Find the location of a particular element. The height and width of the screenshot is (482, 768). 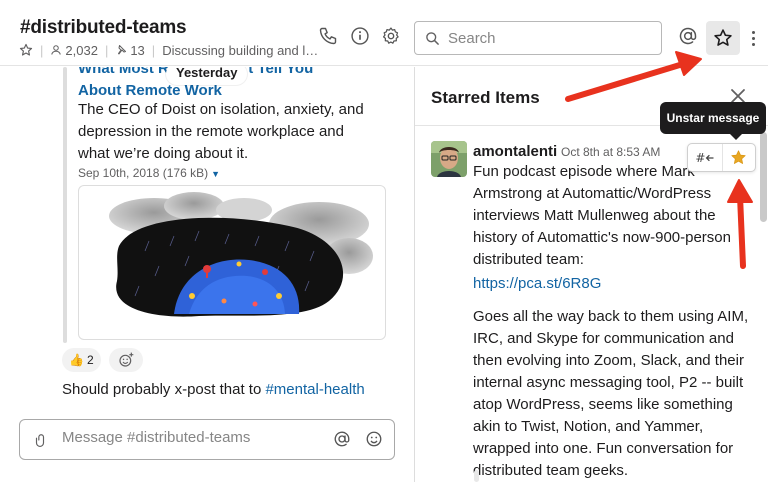

attachment-bar is located at coordinates (65, 205).